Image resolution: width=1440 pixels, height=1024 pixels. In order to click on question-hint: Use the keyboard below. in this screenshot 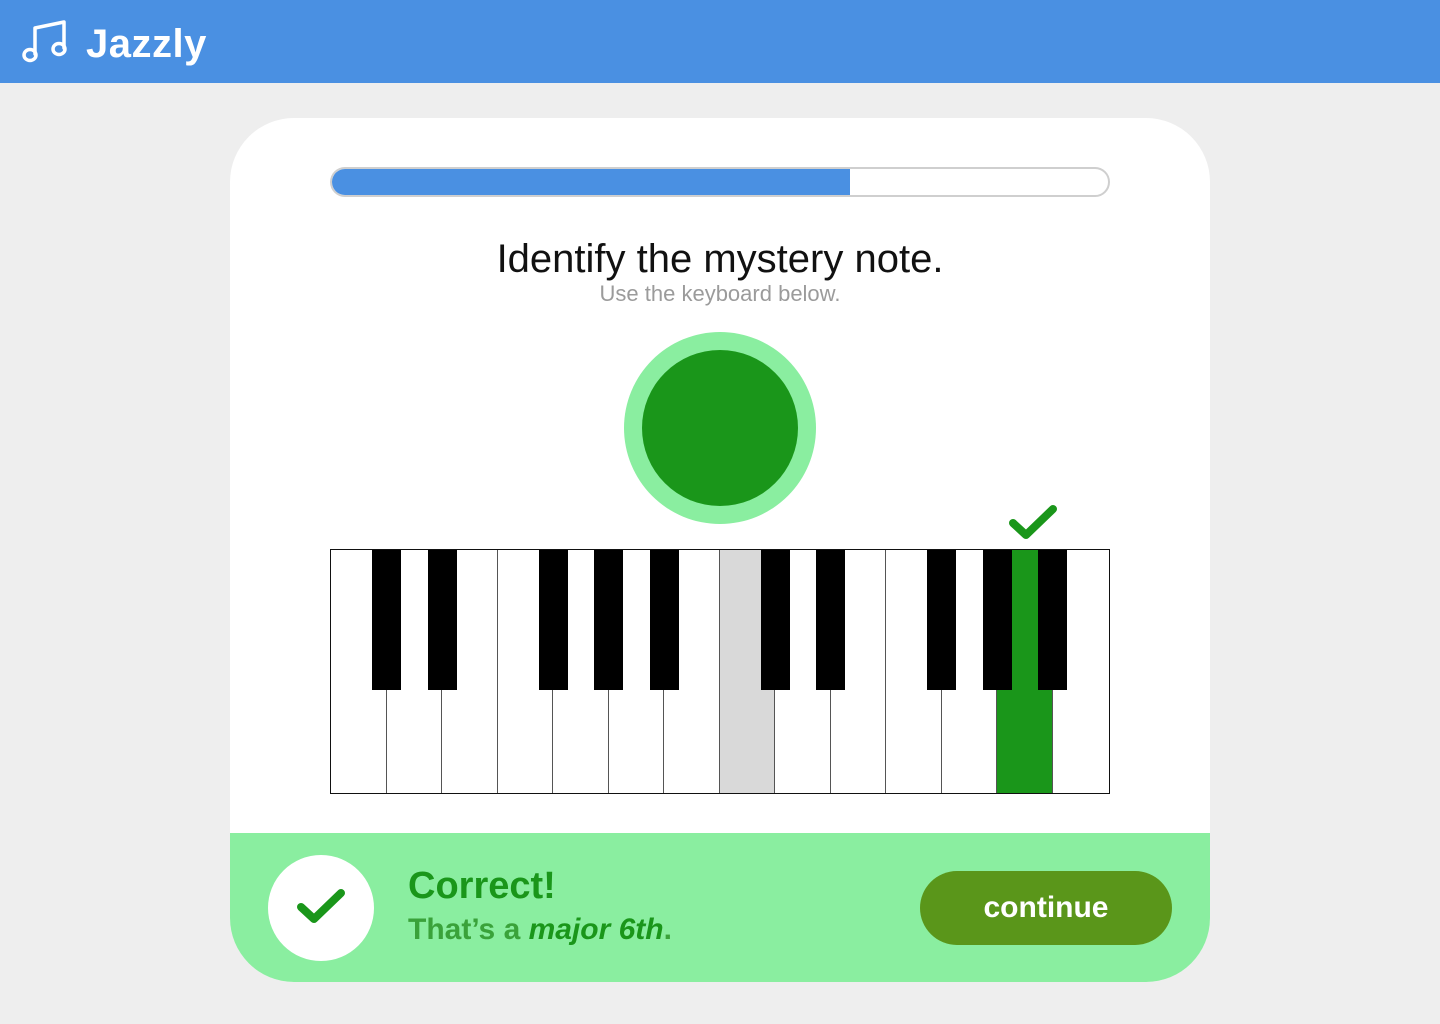, I will do `click(720, 293)`.